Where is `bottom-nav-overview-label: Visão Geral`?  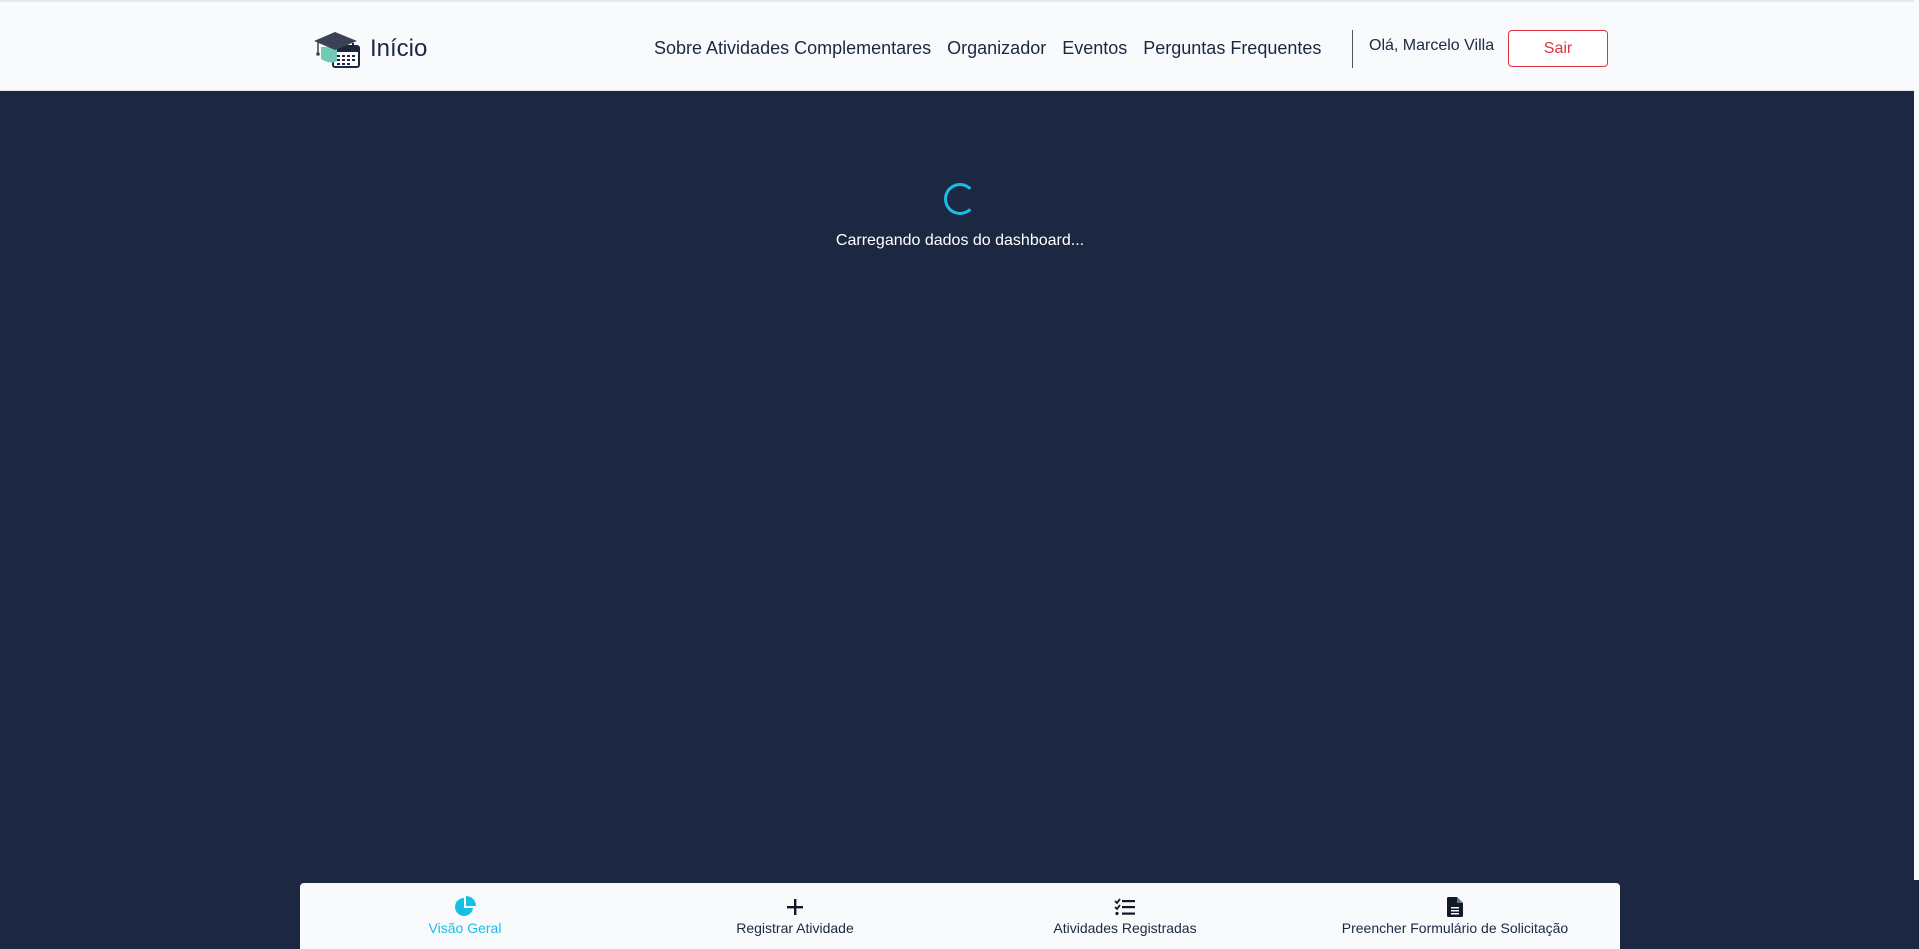
bottom-nav-overview-label: Visão Geral is located at coordinates (465, 928).